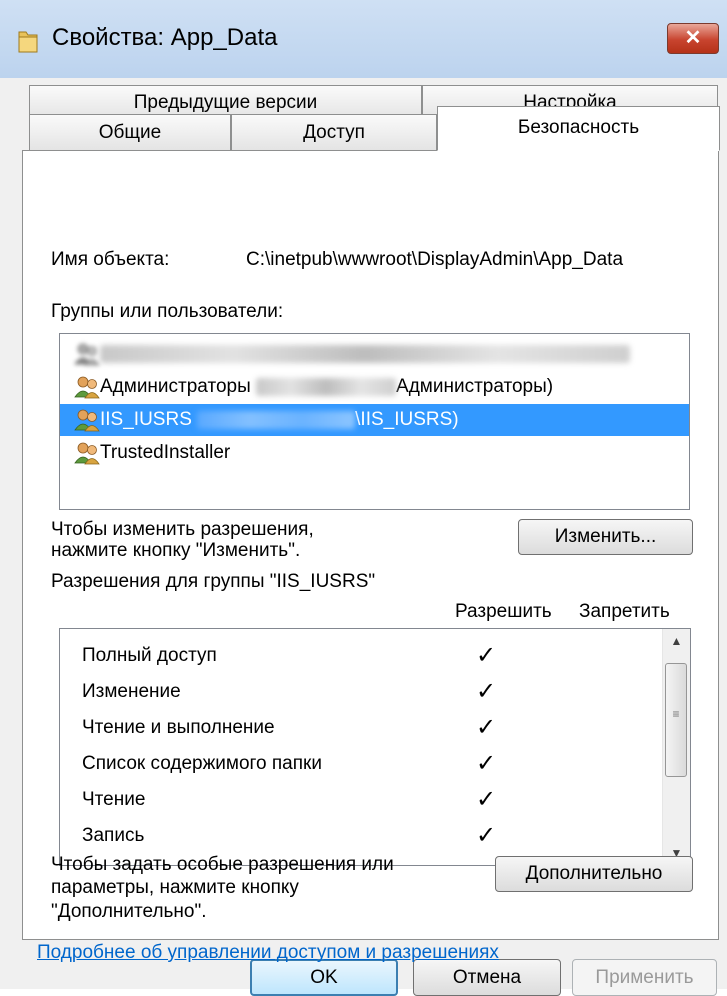  I want to click on advanced-hint-line2: параметры, нажмите кнопку, so click(175, 887).